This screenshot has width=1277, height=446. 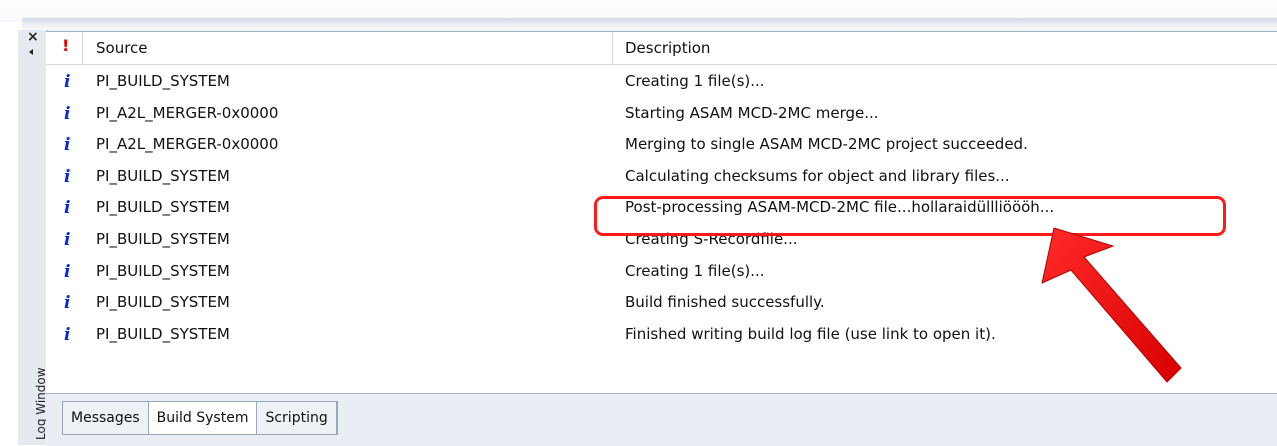 I want to click on tab-messages: Messages, so click(x=106, y=418).